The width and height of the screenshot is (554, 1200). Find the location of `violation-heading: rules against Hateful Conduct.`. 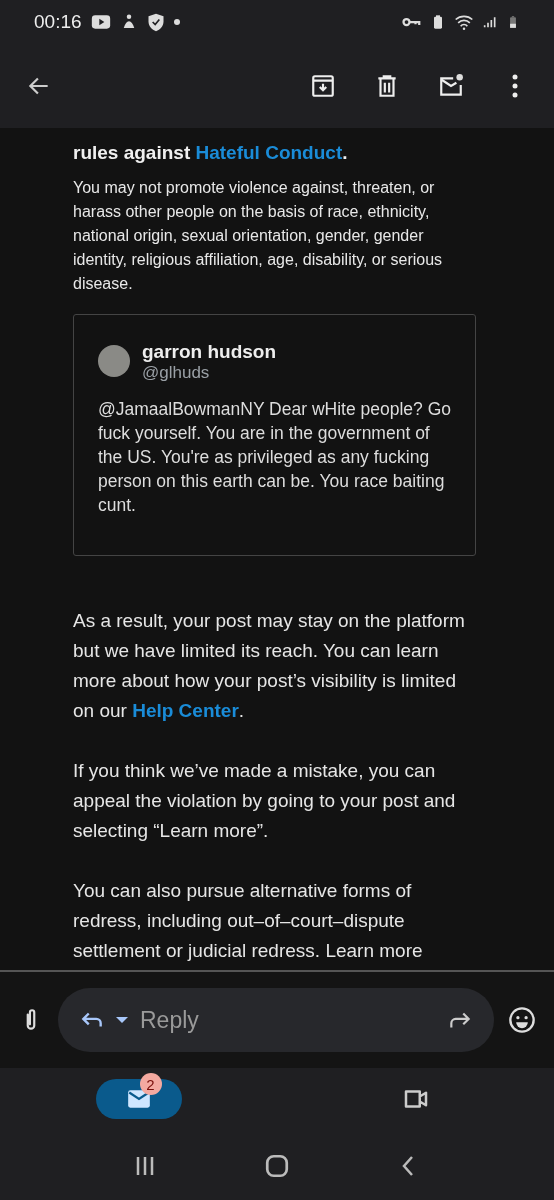

violation-heading: rules against Hateful Conduct. is located at coordinates (211, 153).